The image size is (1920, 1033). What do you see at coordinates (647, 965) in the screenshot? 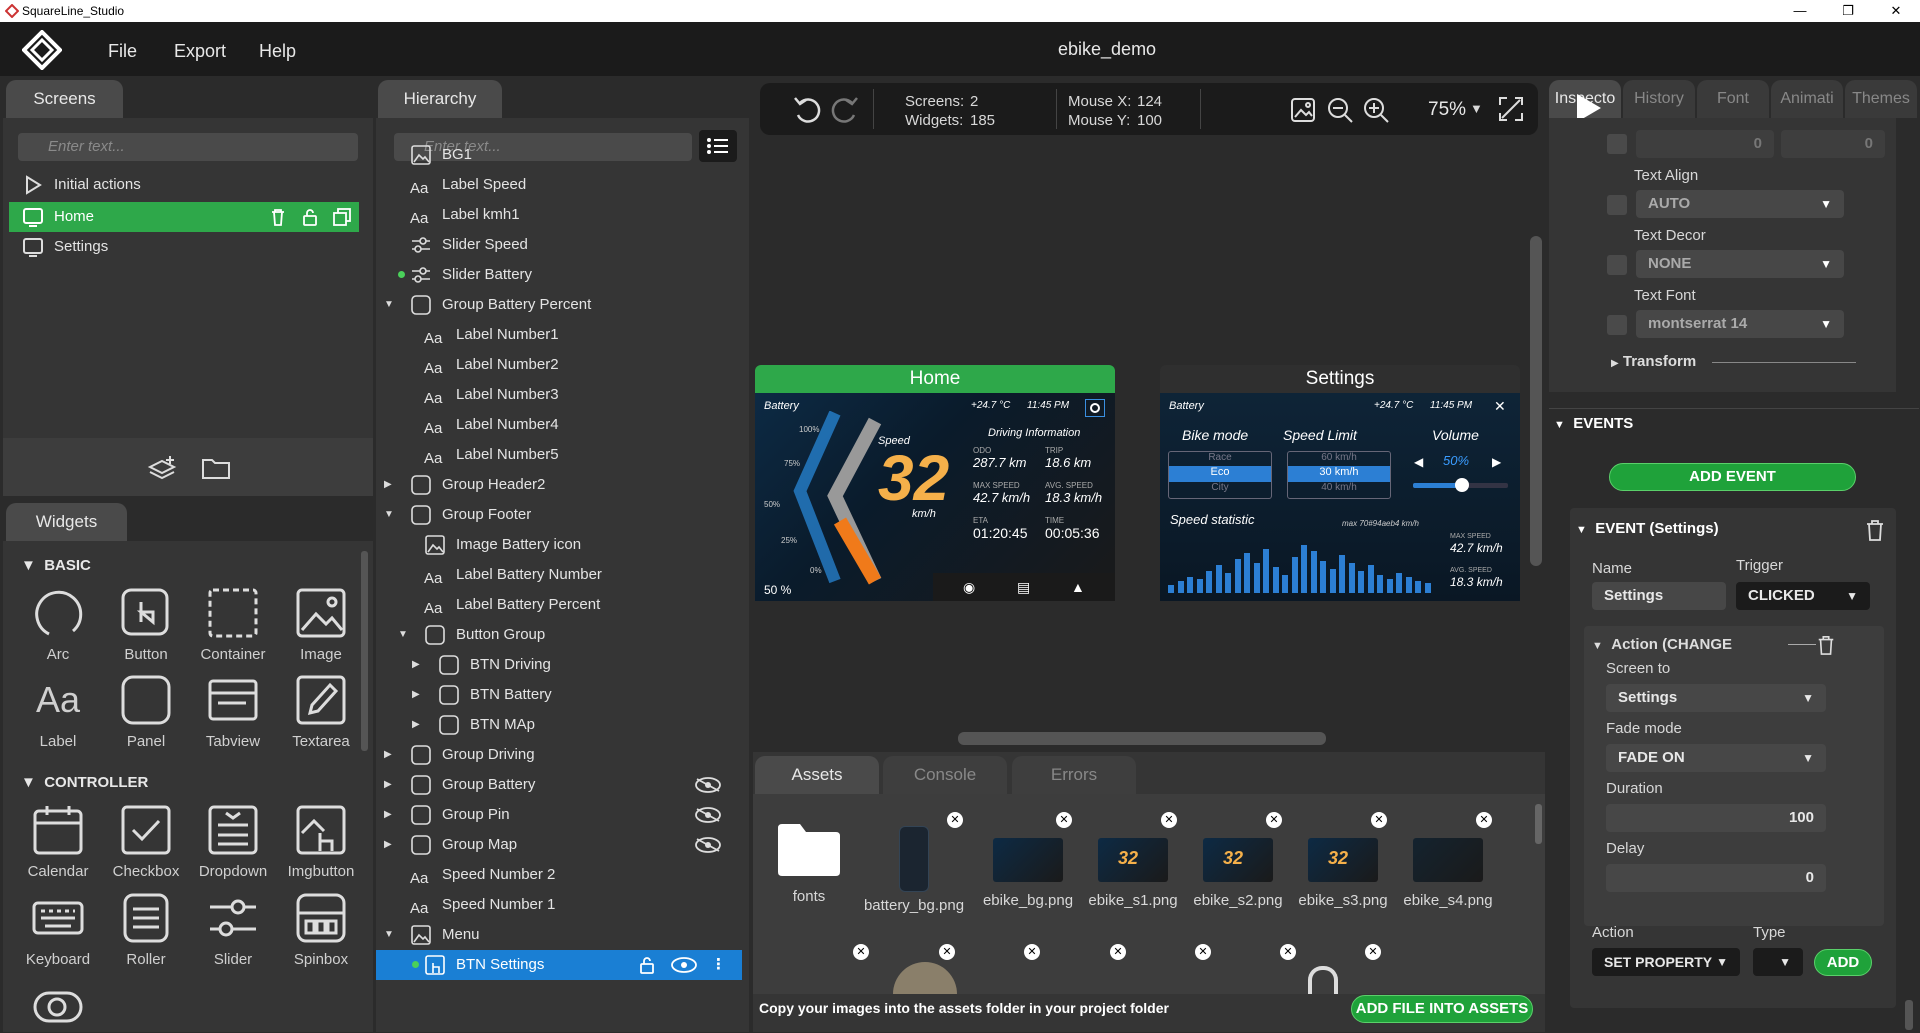
I see `unlock-icon` at bounding box center [647, 965].